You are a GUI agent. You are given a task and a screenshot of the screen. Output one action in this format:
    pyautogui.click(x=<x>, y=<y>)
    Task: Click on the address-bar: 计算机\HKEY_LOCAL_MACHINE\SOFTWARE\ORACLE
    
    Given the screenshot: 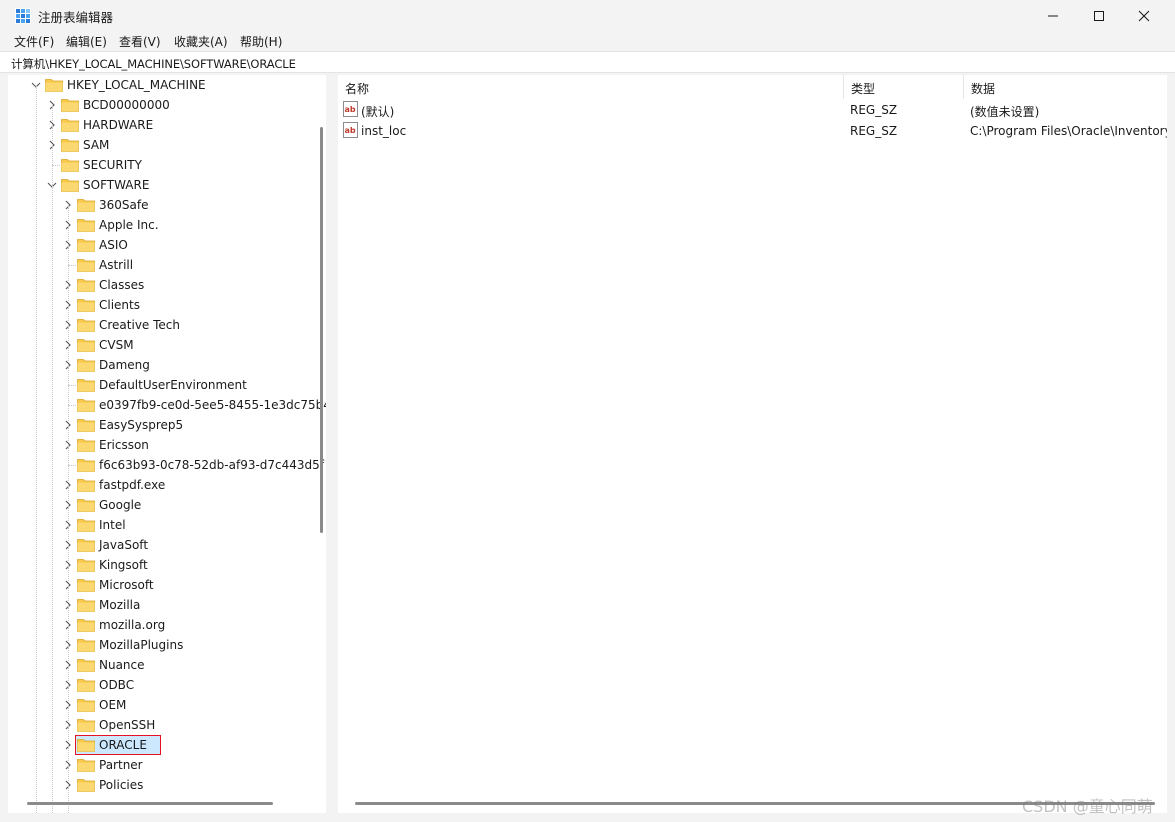 What is the action you would take?
    pyautogui.click(x=587, y=62)
    